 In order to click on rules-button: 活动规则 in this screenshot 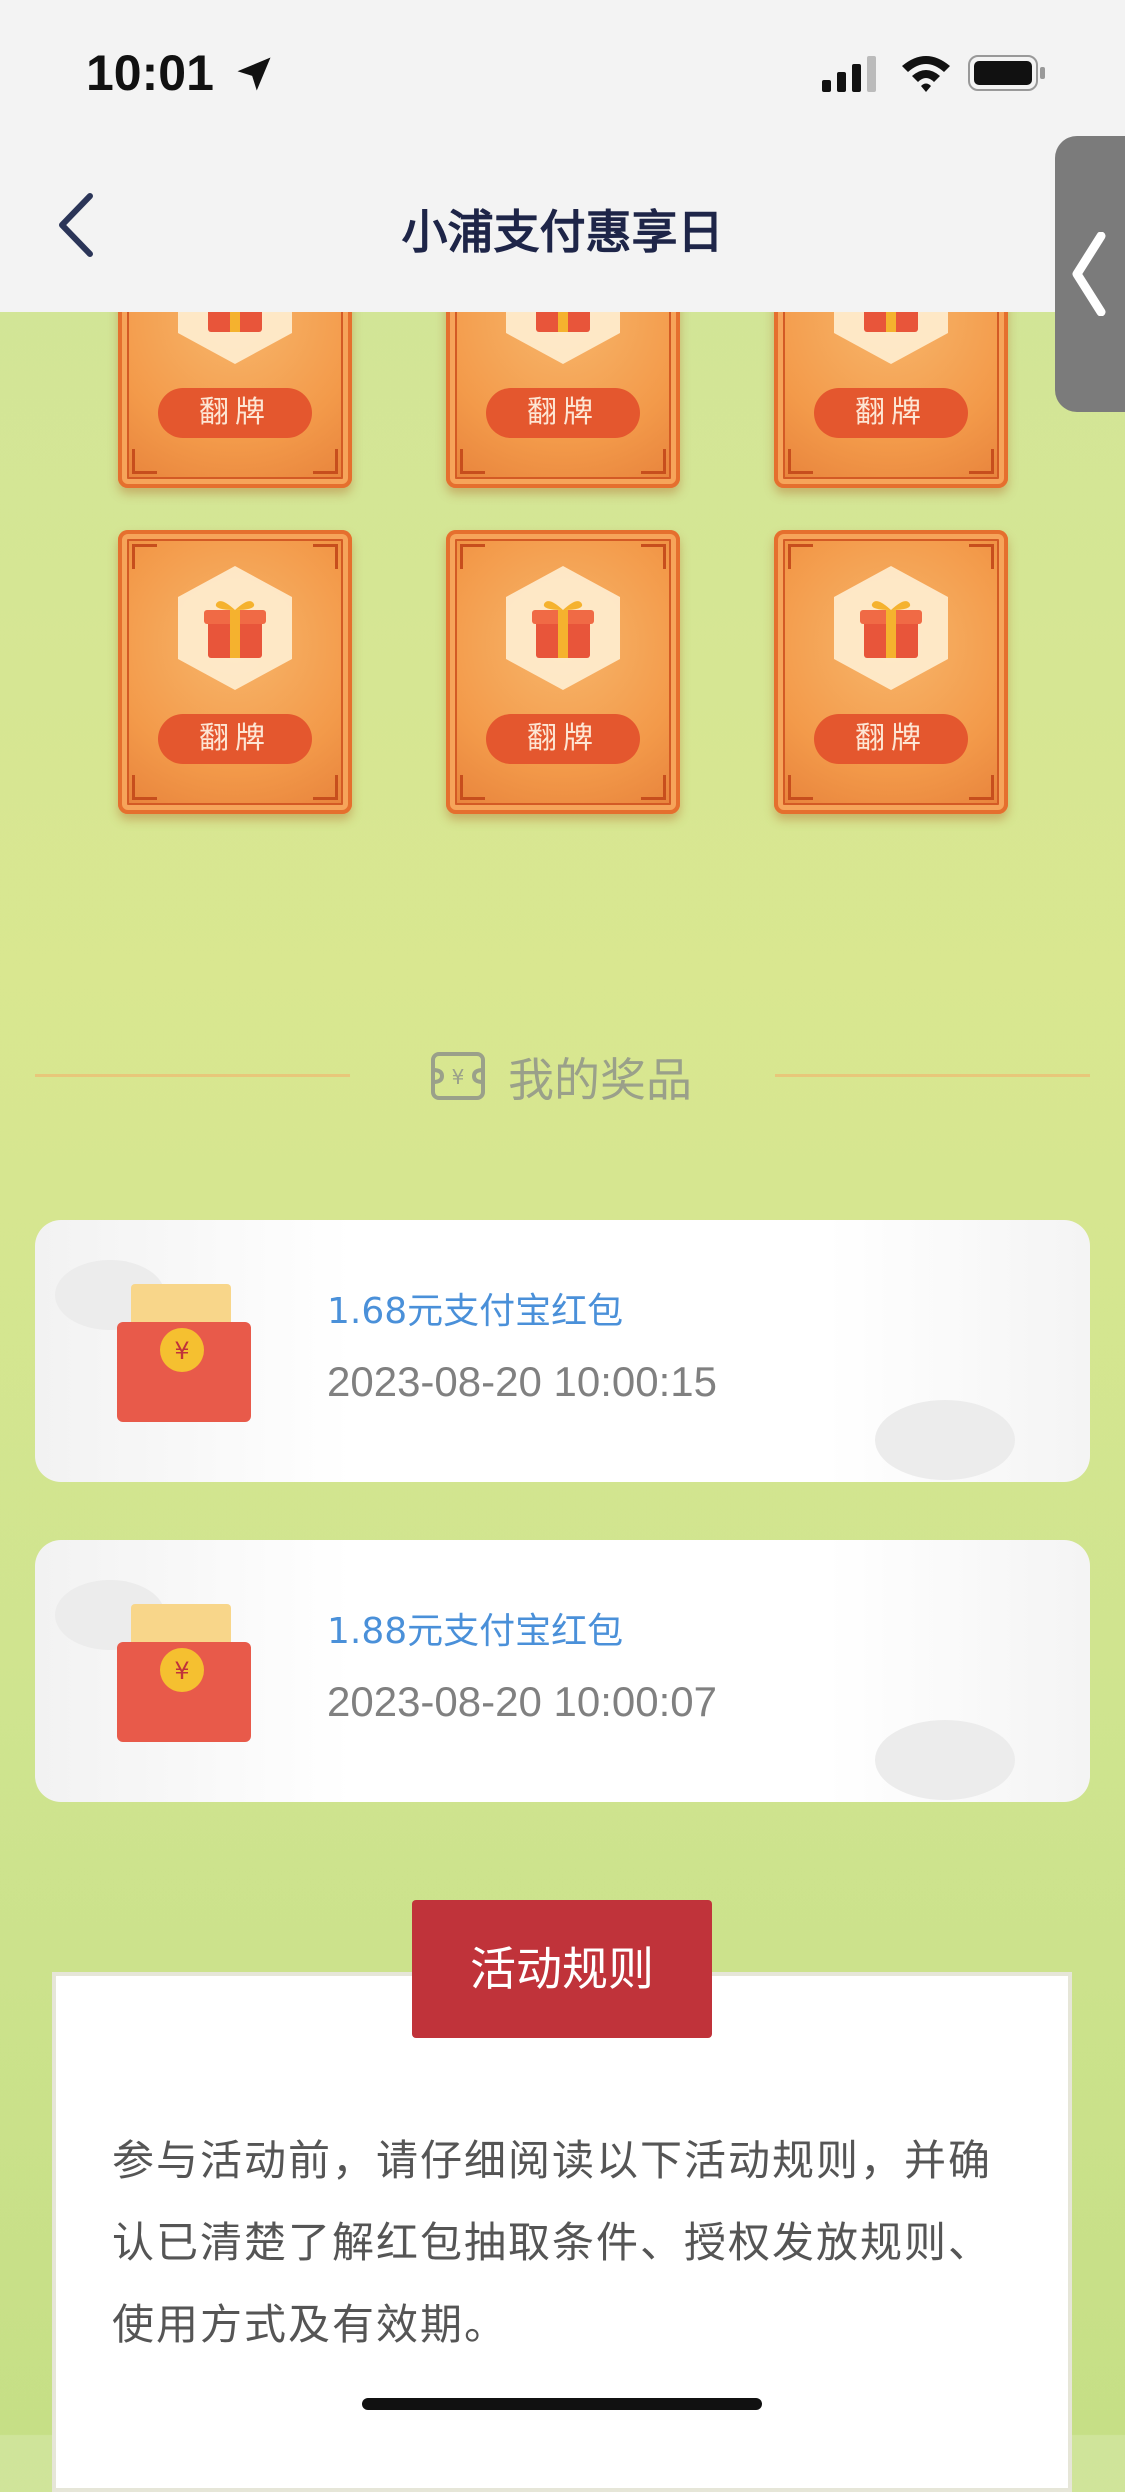, I will do `click(562, 1969)`.